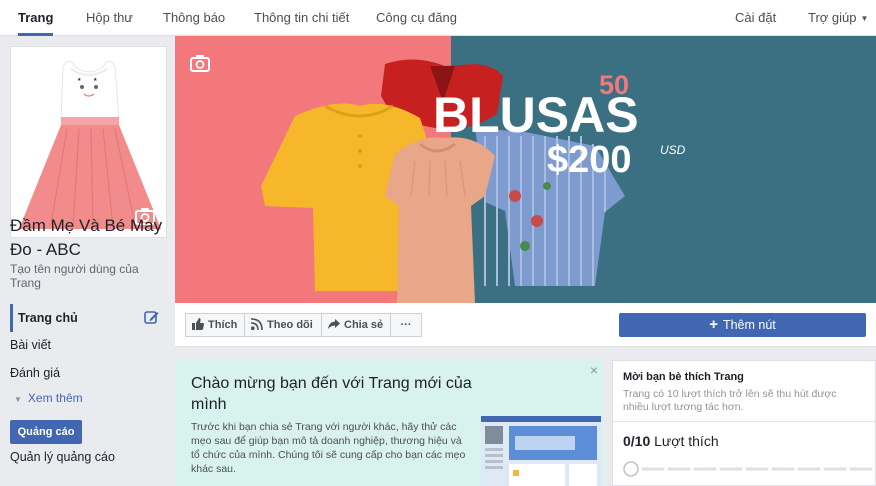 The height and width of the screenshot is (486, 876). What do you see at coordinates (151, 317) in the screenshot?
I see `pencil-icon` at bounding box center [151, 317].